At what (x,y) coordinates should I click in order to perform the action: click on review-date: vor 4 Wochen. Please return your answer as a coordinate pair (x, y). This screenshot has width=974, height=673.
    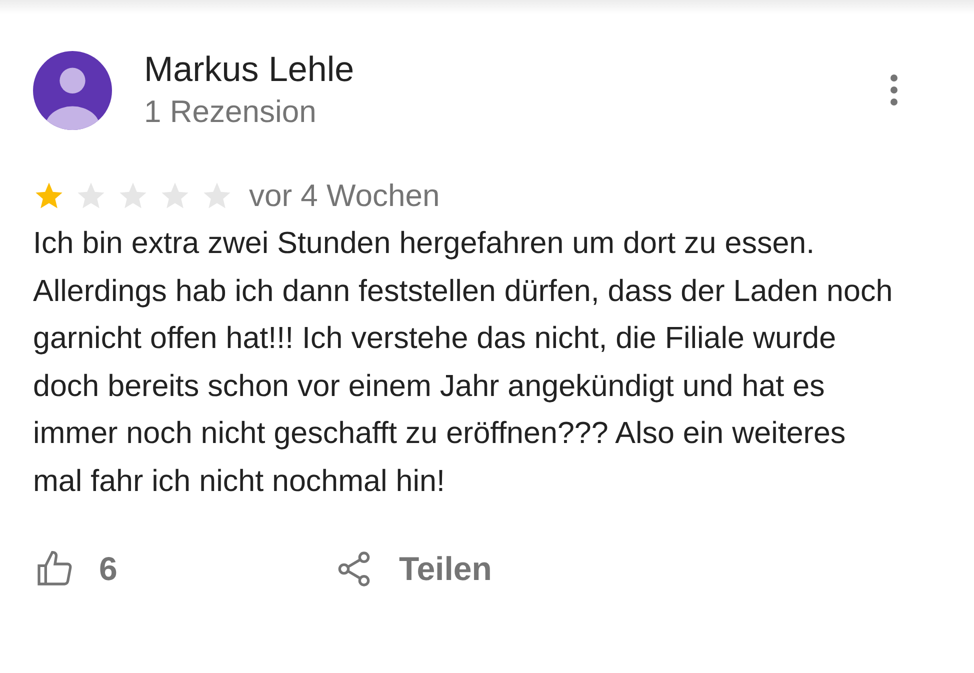
    Looking at the image, I should click on (344, 196).